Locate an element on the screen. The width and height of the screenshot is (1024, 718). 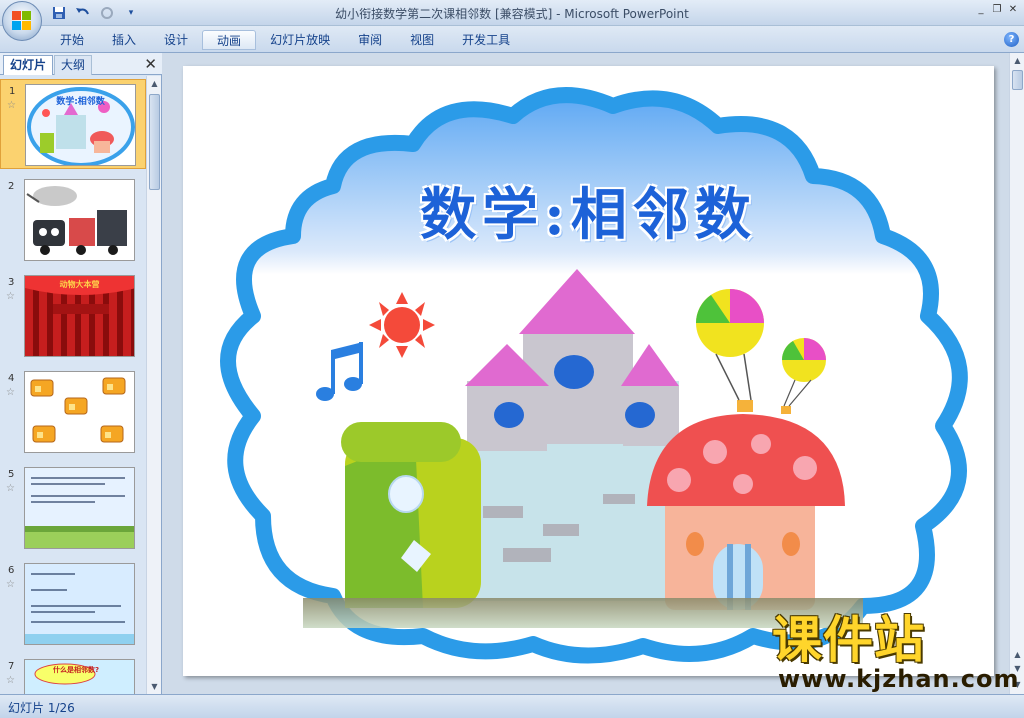
minimize-icon: _ is located at coordinates (981, 10).